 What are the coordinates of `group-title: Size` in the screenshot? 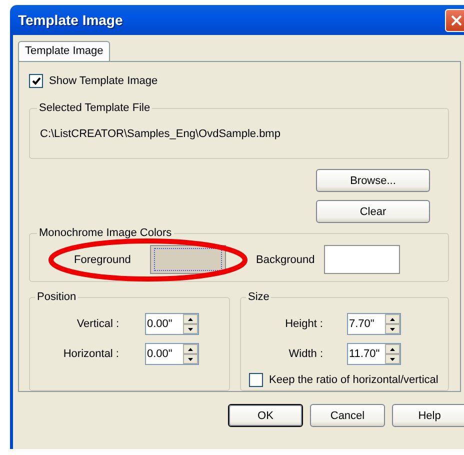 It's located at (258, 297).